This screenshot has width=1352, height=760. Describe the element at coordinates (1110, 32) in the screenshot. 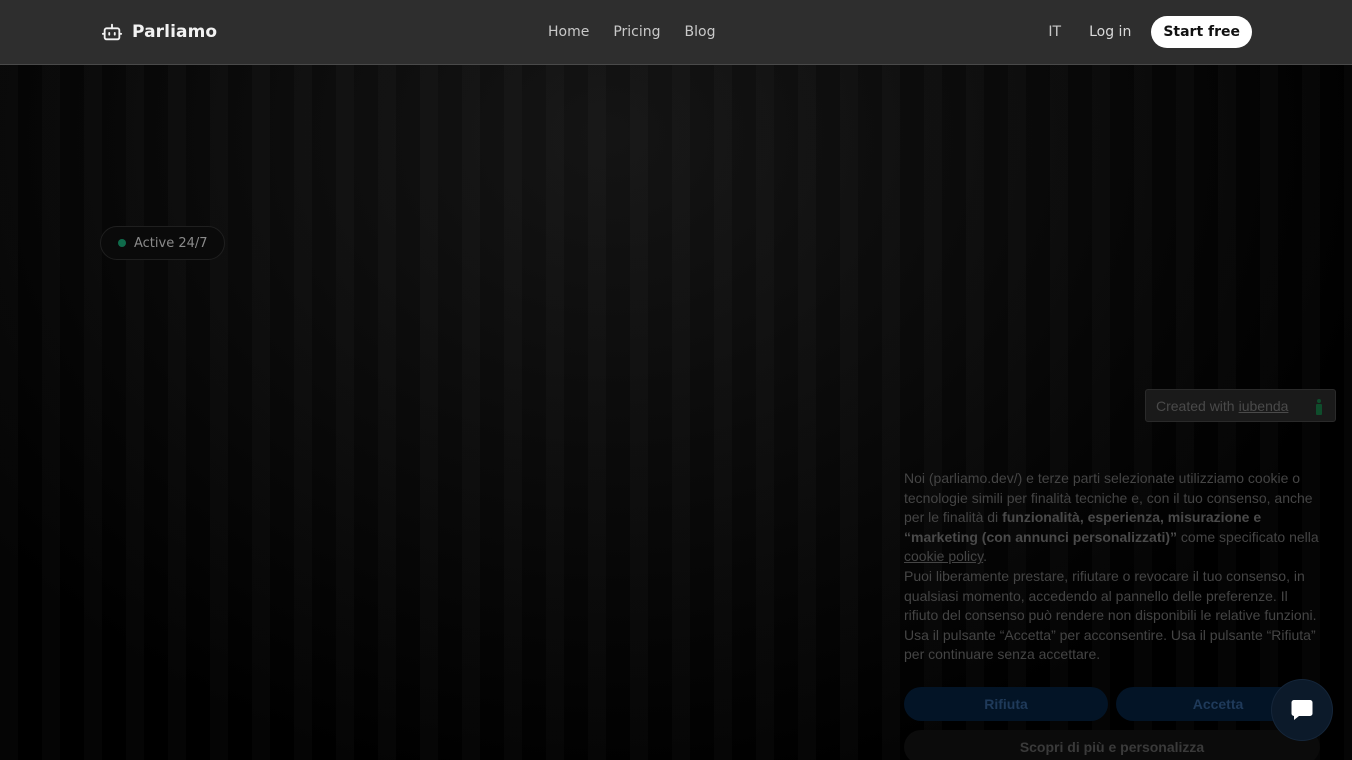

I see `login-link: Log in` at that location.